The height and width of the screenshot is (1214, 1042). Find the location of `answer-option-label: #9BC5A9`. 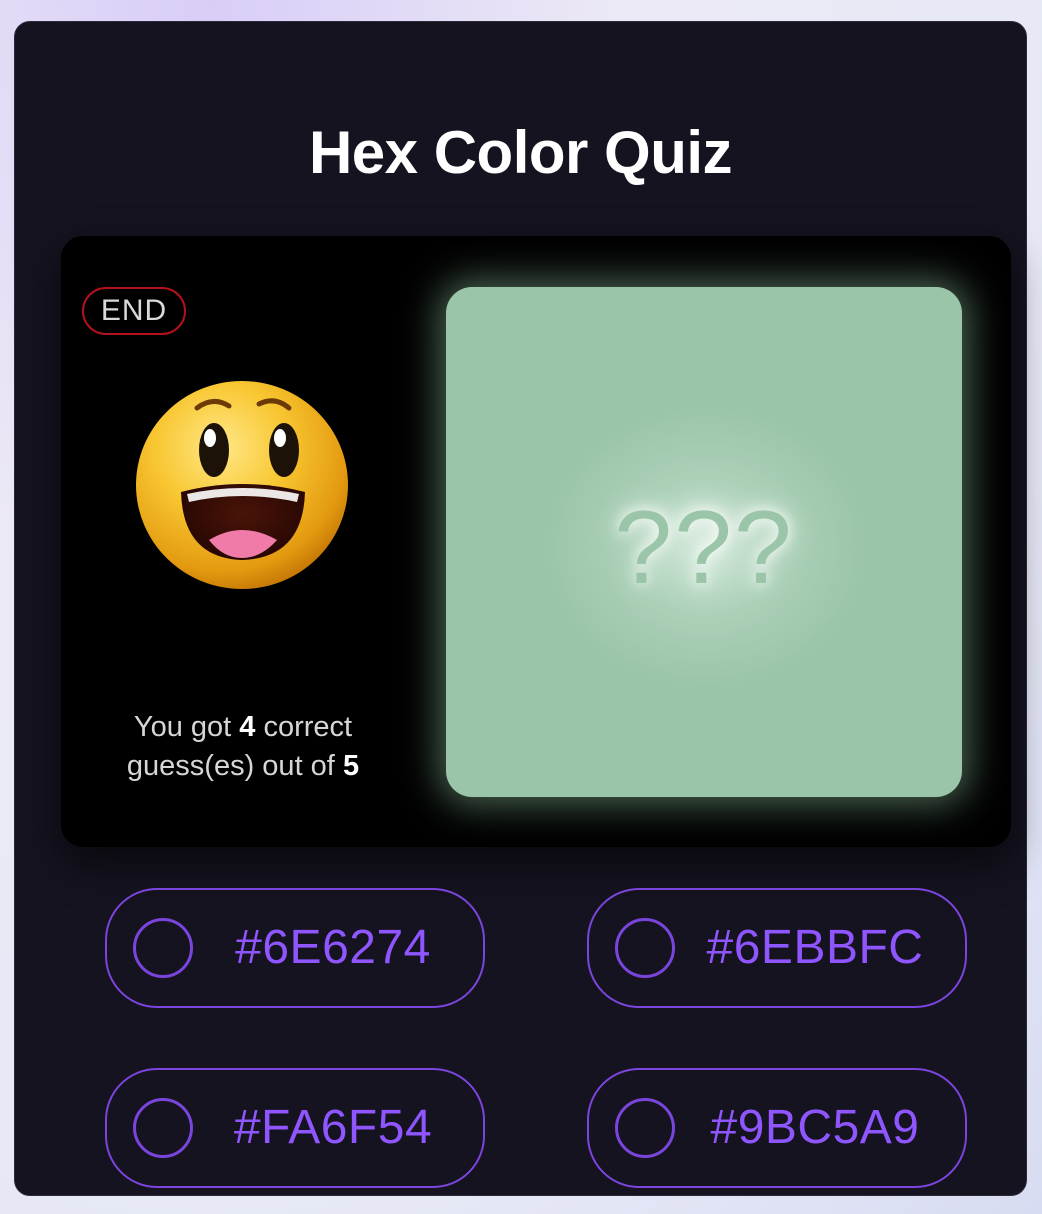

answer-option-label: #9BC5A9 is located at coordinates (815, 1127).